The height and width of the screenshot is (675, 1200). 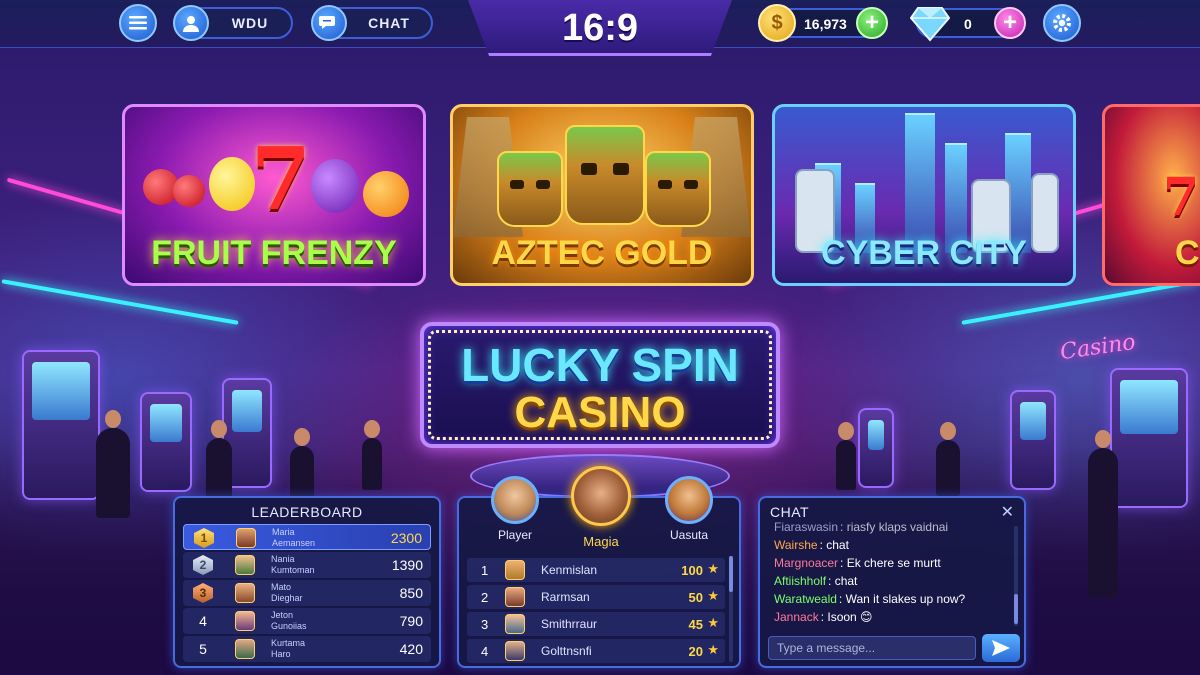 I want to click on bronze-medal-icon: 3, so click(x=203, y=593).